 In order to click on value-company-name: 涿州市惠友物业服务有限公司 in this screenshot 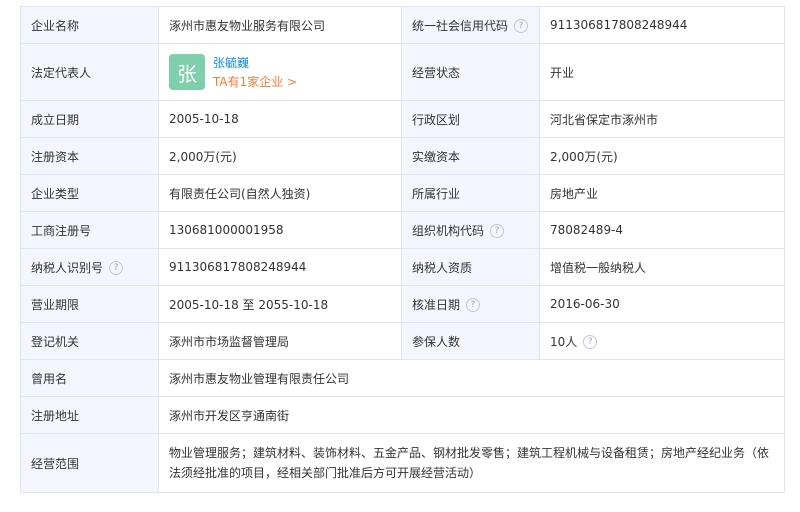, I will do `click(280, 25)`.